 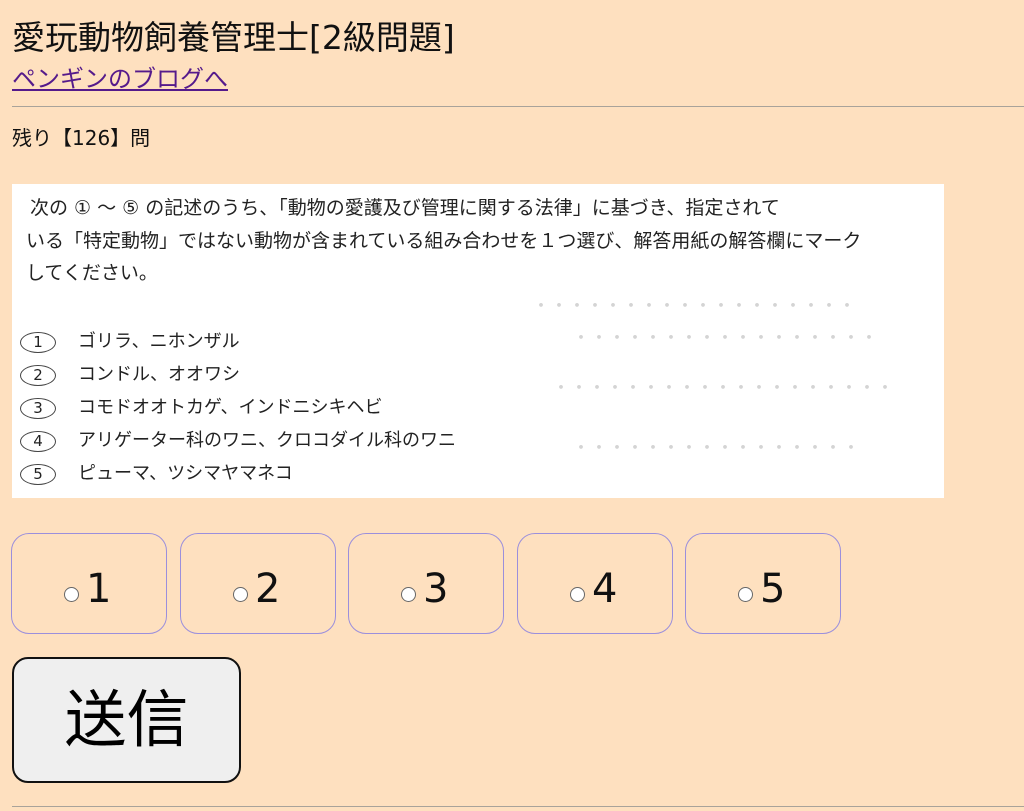 What do you see at coordinates (38, 441) in the screenshot?
I see `choice-number: 4` at bounding box center [38, 441].